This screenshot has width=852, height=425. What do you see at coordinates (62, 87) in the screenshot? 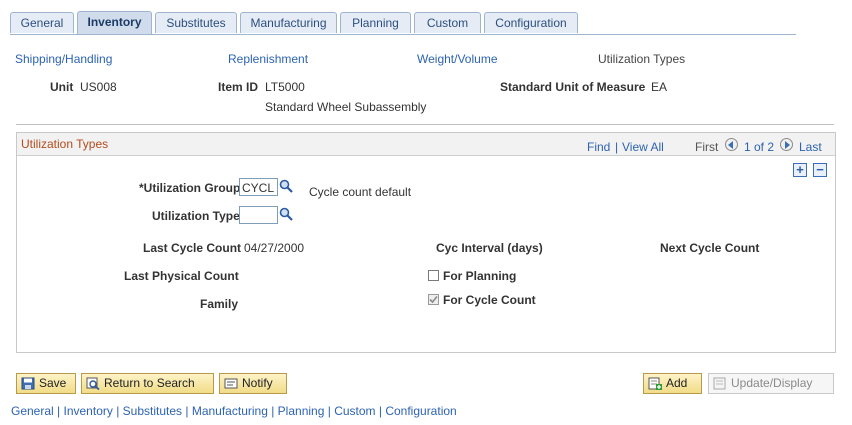
I see `unit-label: Unit` at bounding box center [62, 87].